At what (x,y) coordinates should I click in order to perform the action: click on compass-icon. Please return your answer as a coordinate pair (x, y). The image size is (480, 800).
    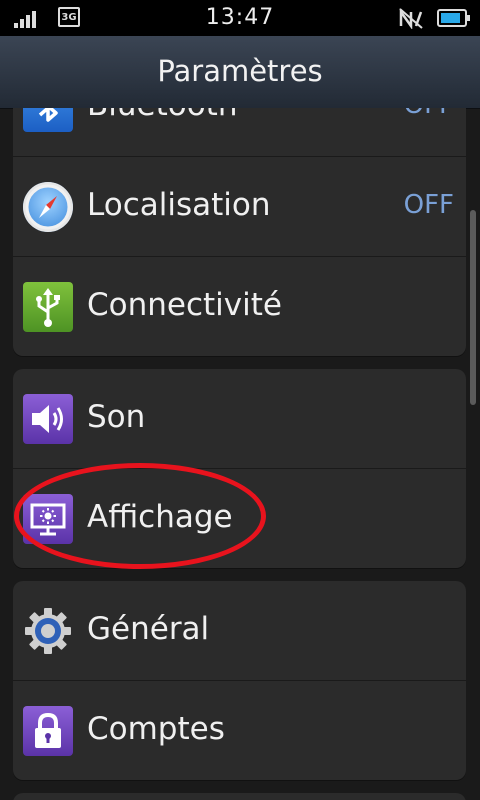
    Looking at the image, I should click on (48, 207).